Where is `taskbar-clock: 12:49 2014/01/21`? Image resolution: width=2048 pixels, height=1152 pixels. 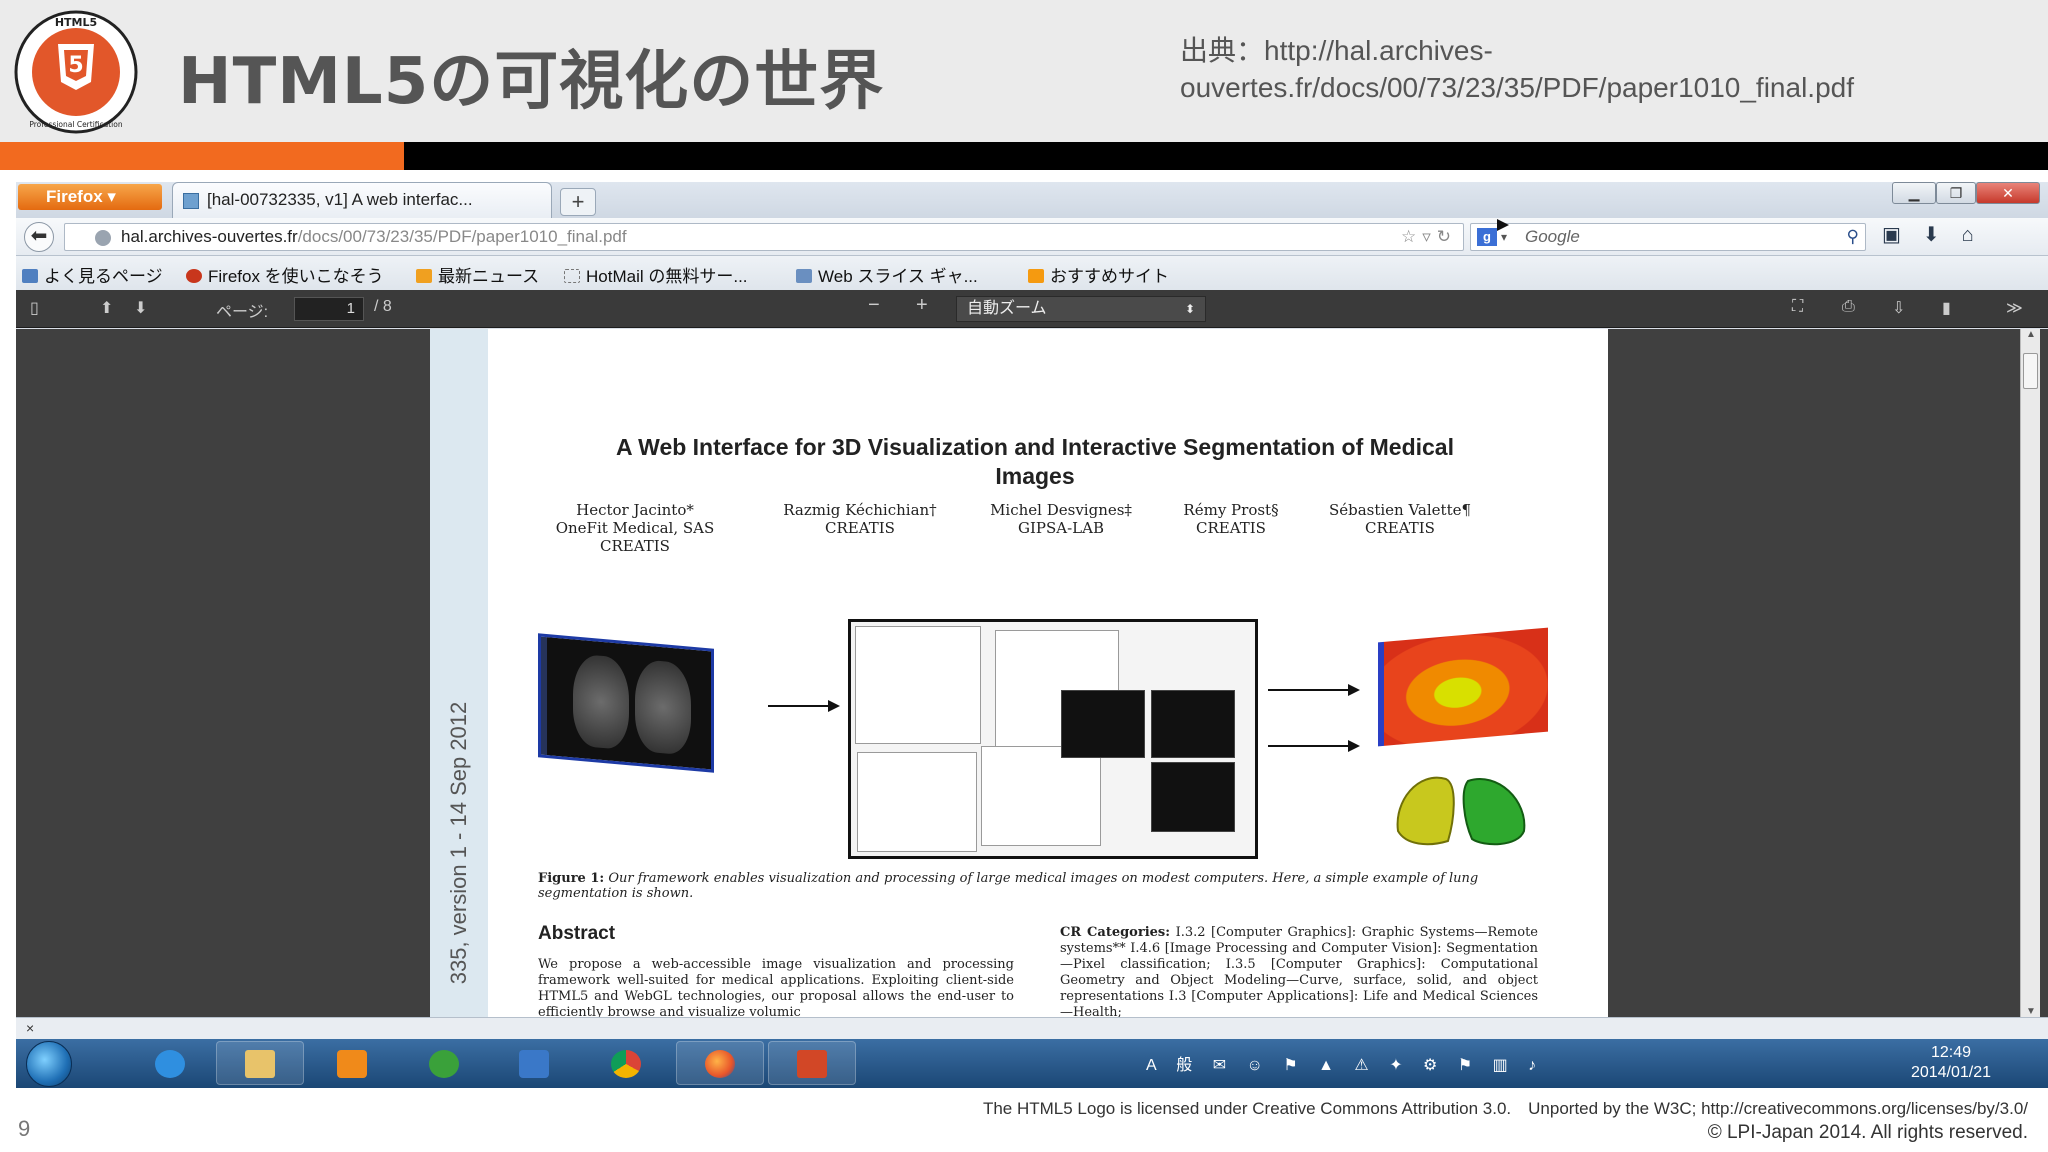
taskbar-clock: 12:49 2014/01/21 is located at coordinates (1951, 1063).